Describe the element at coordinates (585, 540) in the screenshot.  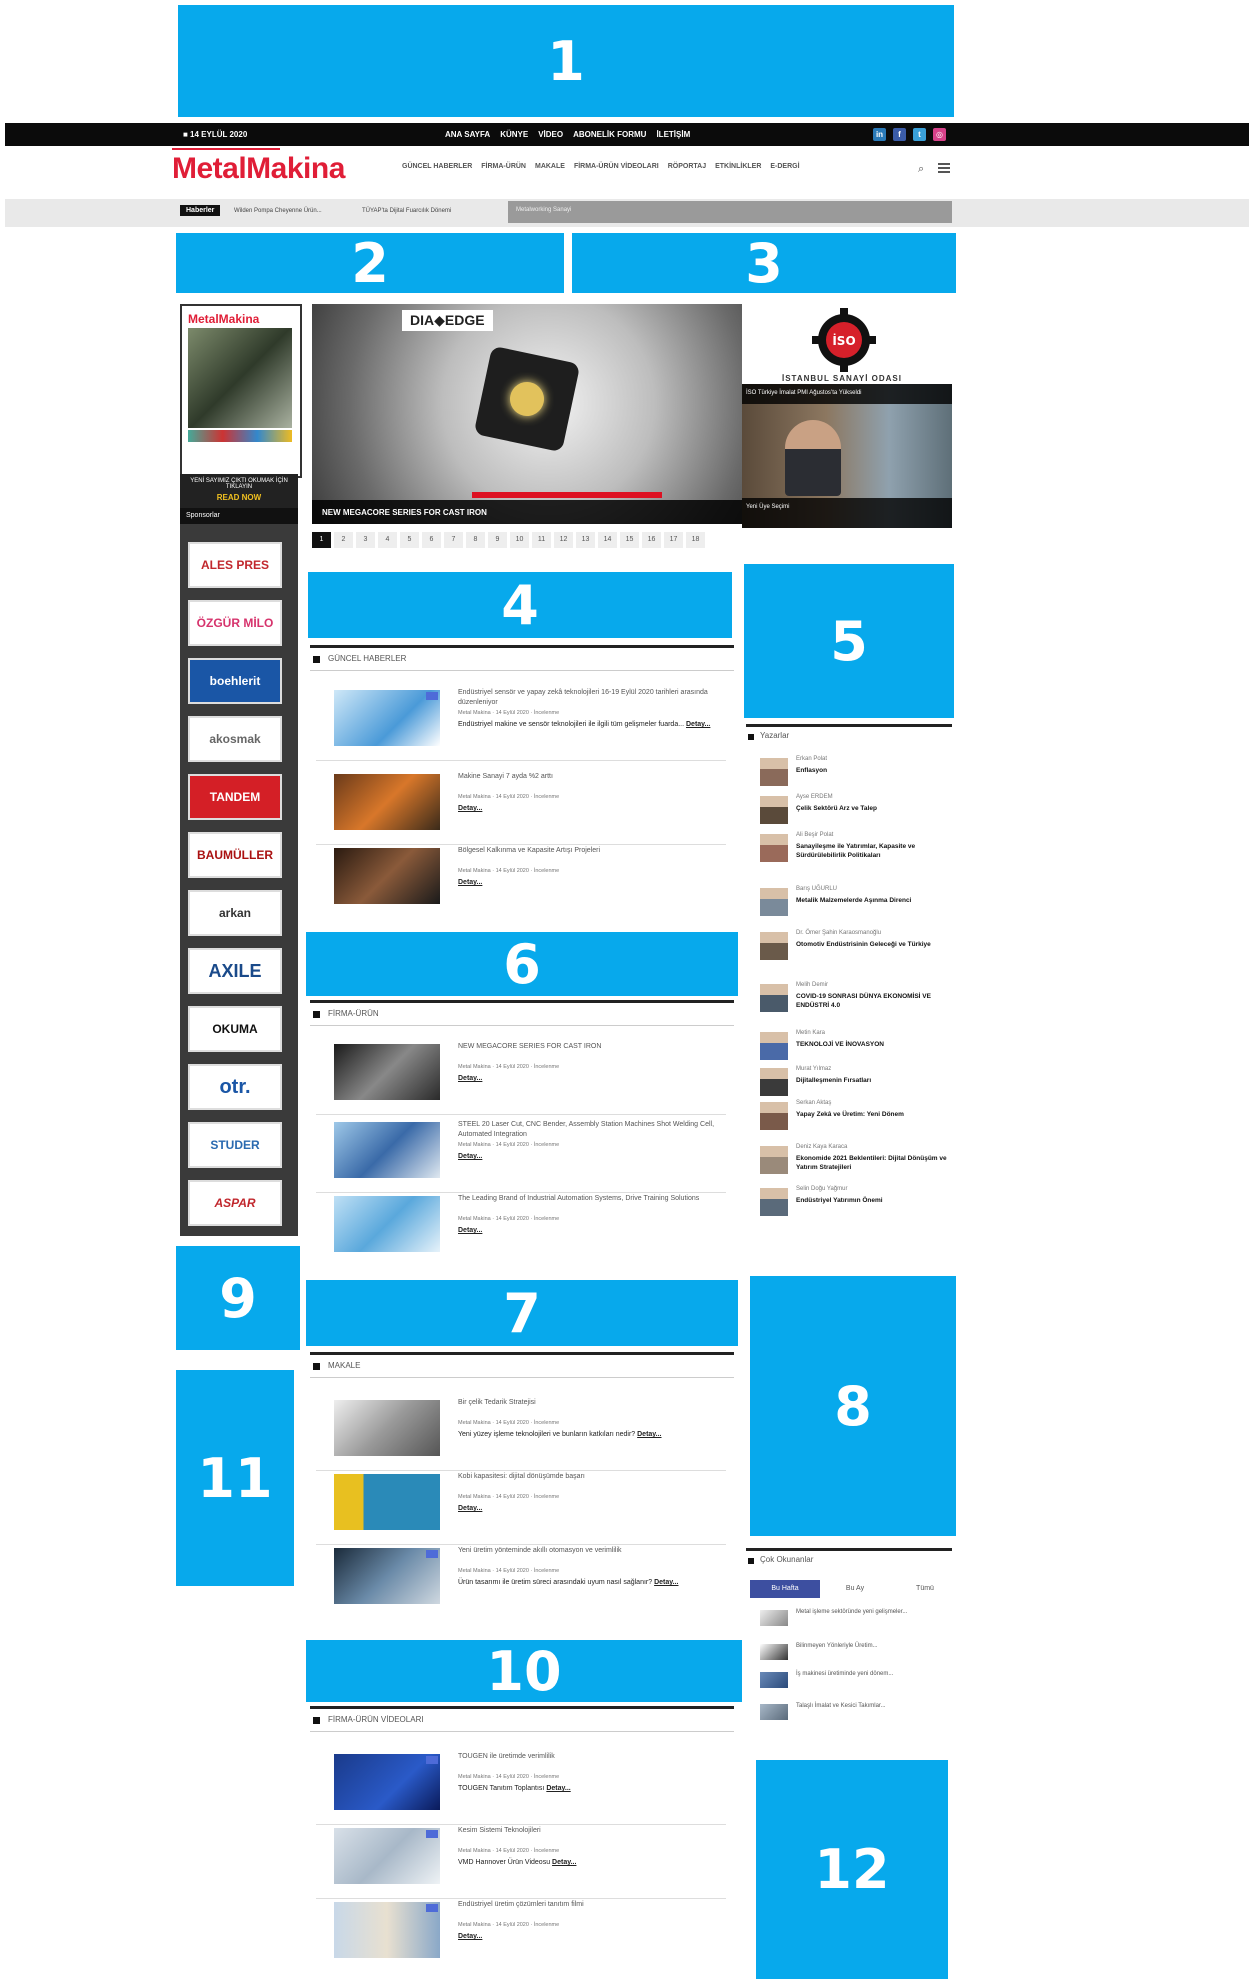
I see `slider-page-13: 13` at that location.